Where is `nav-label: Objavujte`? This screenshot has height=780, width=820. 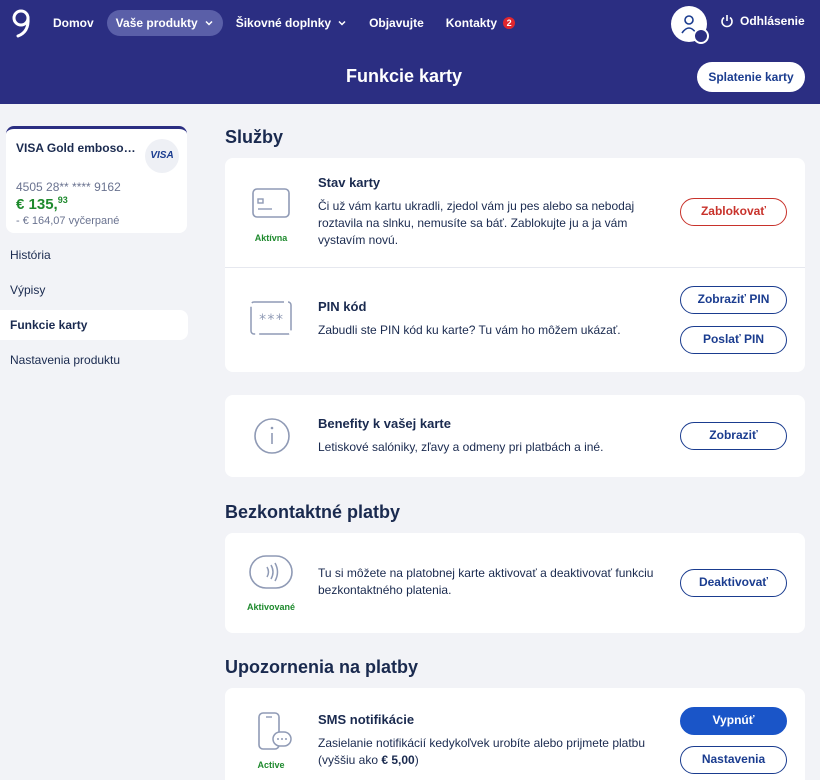
nav-label: Objavujte is located at coordinates (396, 23).